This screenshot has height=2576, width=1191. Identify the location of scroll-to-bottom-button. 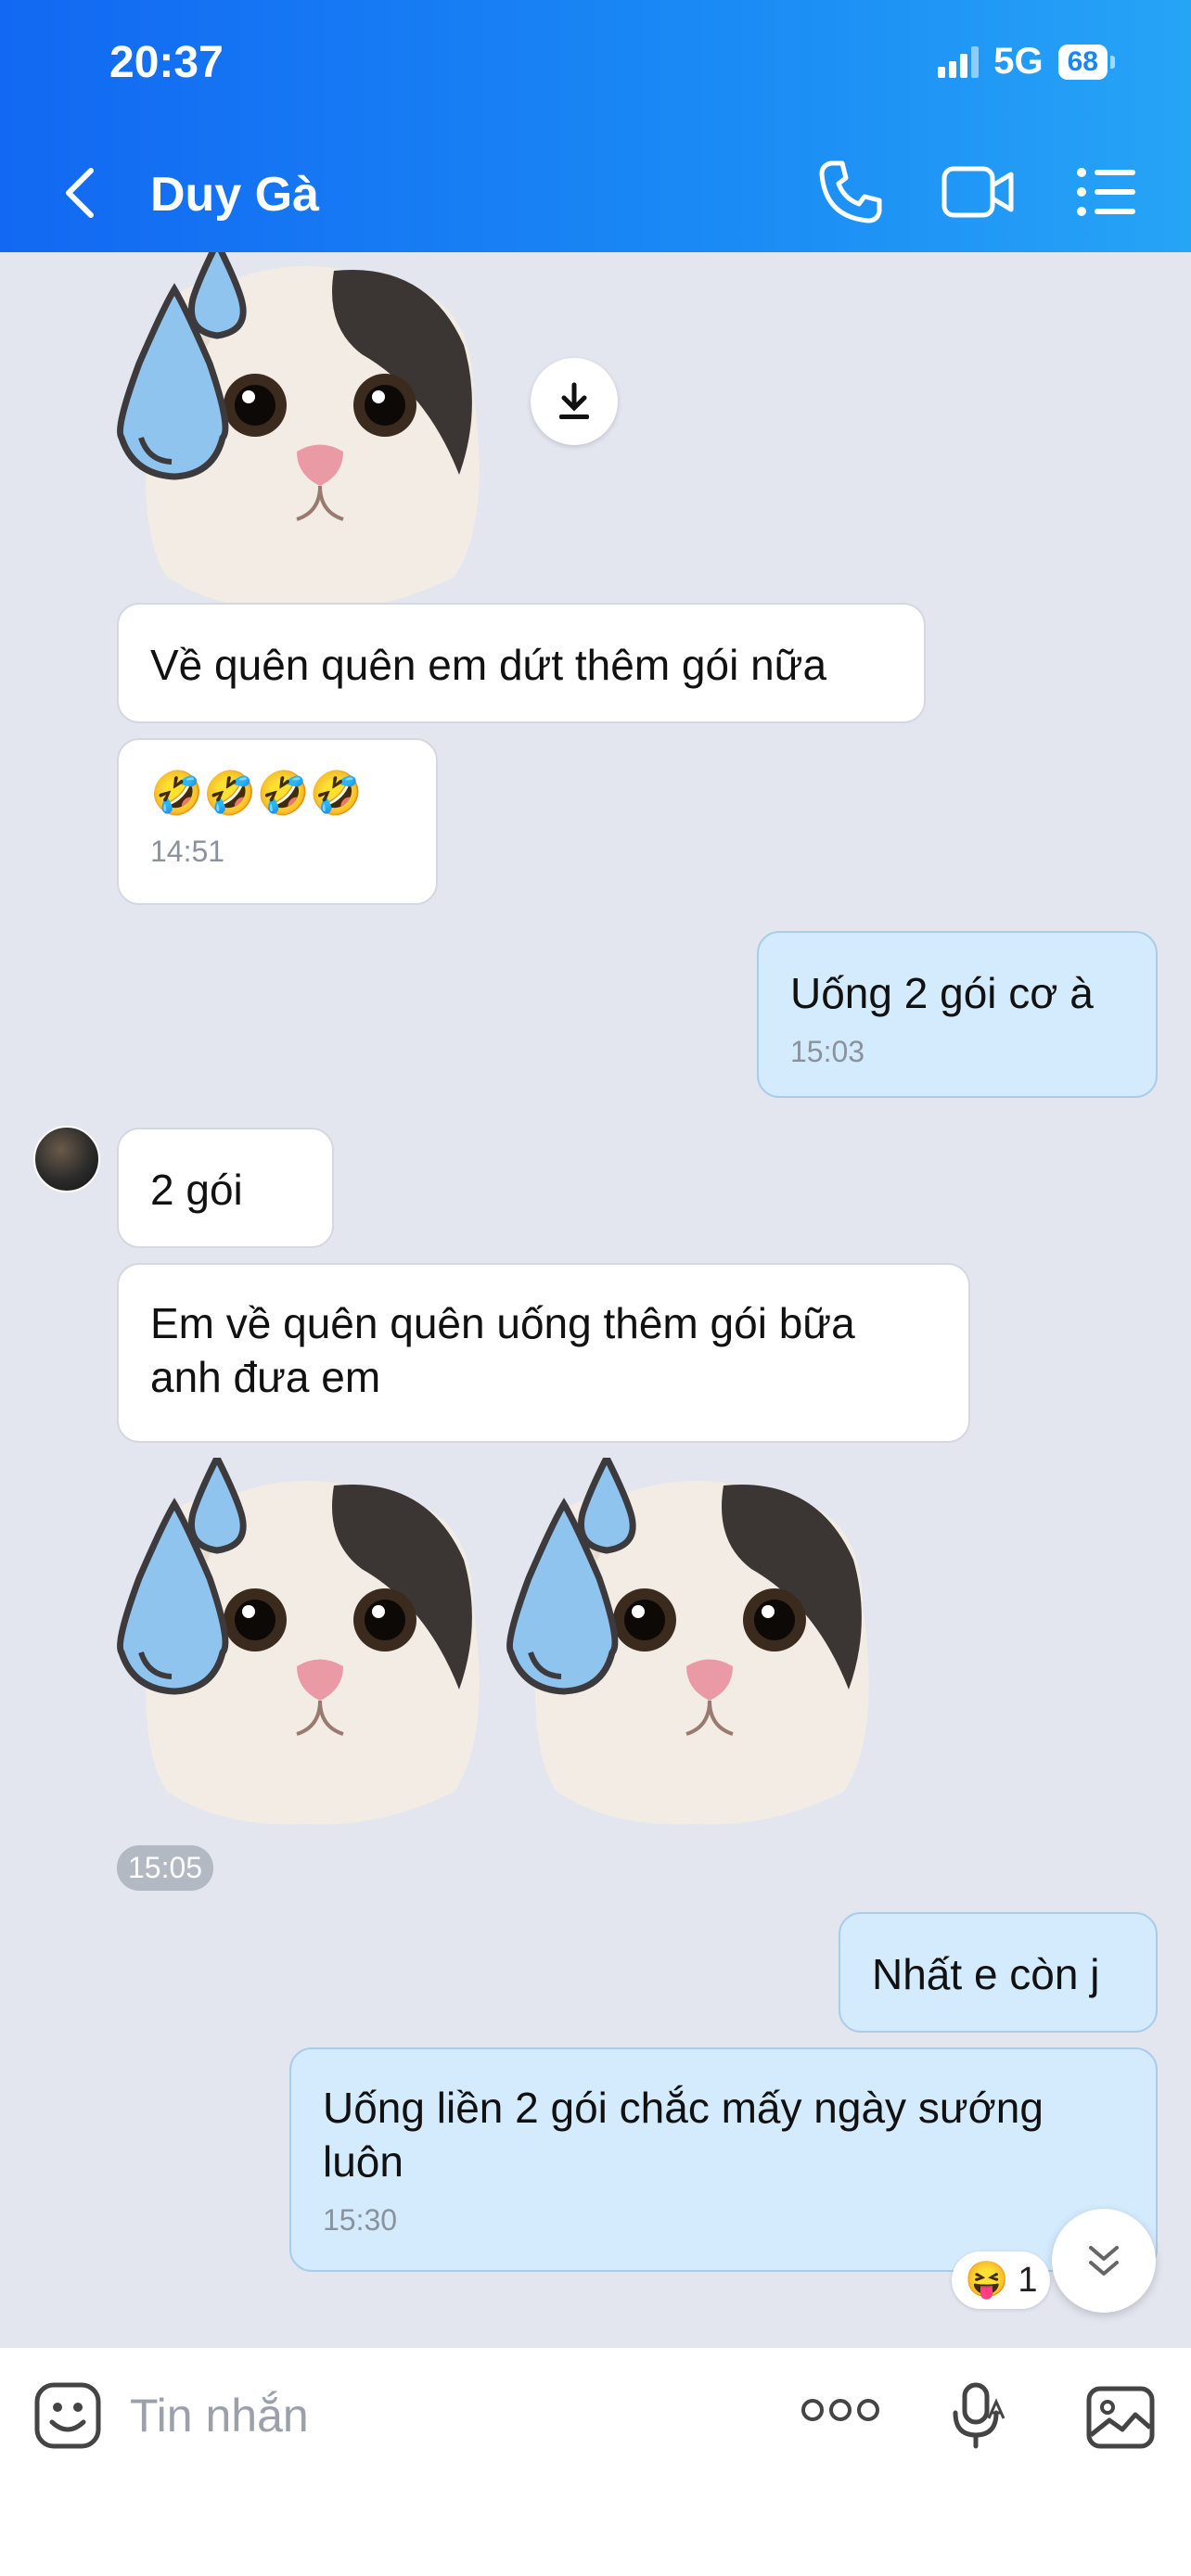
(1104, 2261).